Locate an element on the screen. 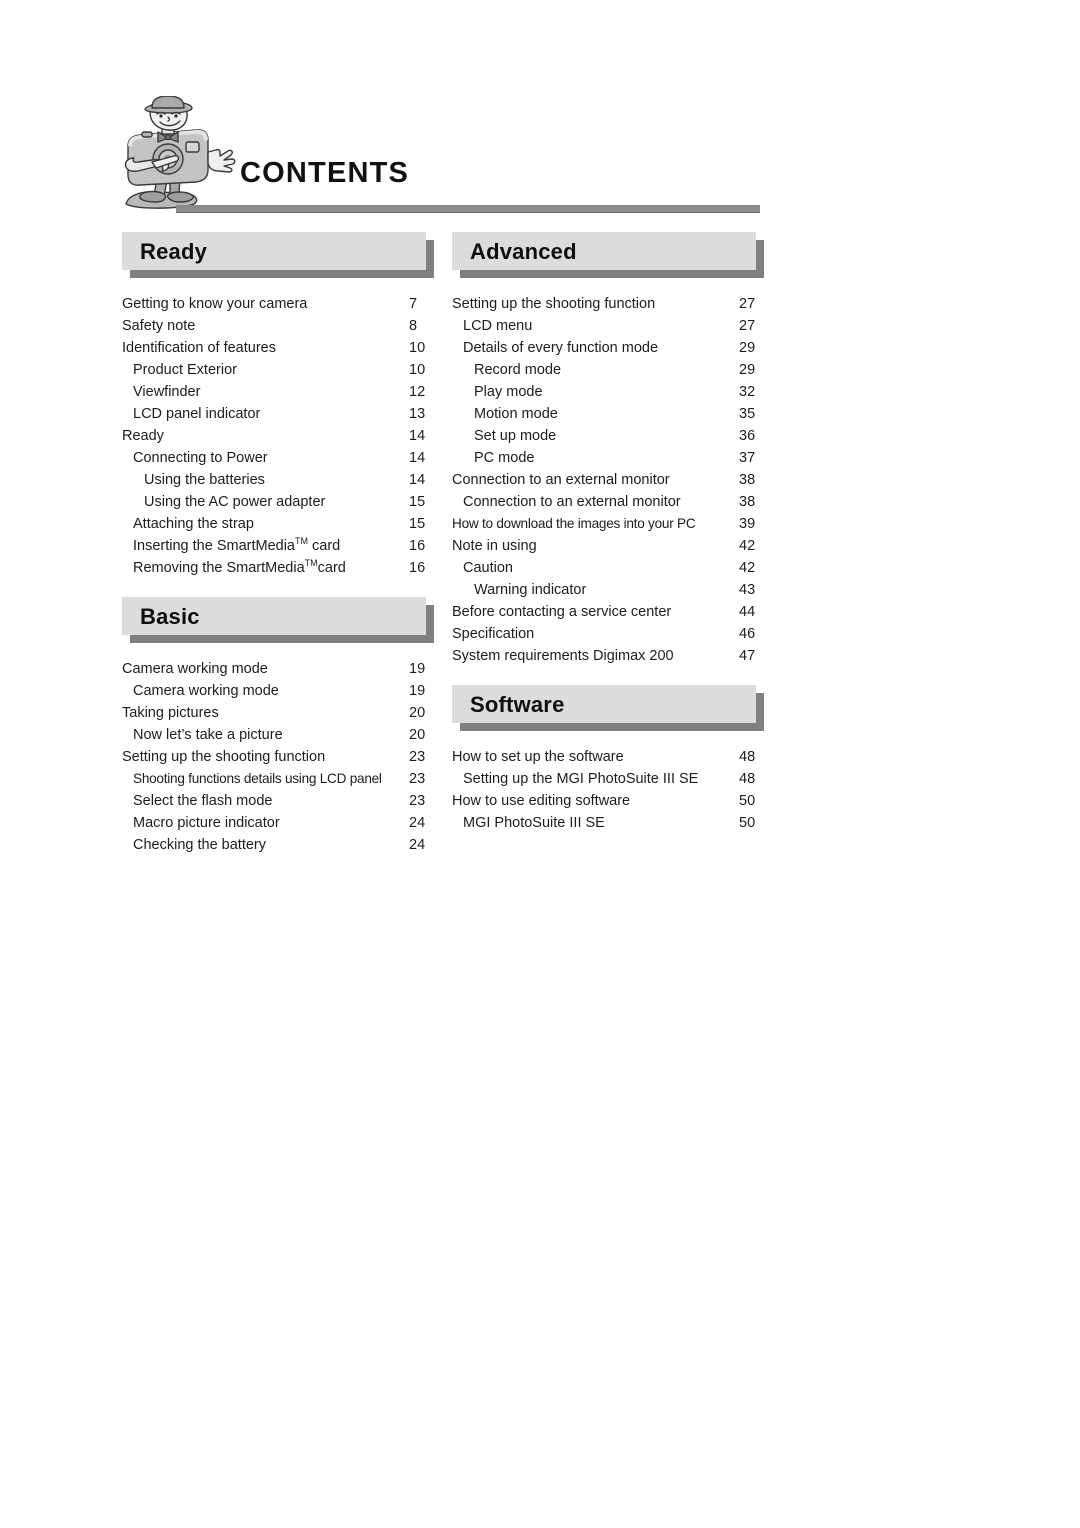 Image resolution: width=1080 pixels, height=1528 pixels. toc-entry-title: Caution is located at coordinates (488, 568).